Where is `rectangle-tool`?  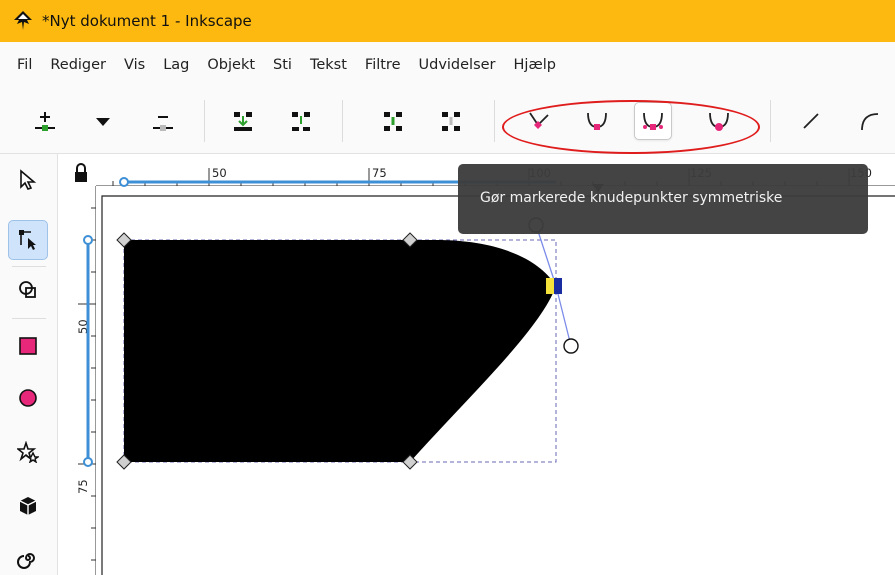
rectangle-tool is located at coordinates (28, 346).